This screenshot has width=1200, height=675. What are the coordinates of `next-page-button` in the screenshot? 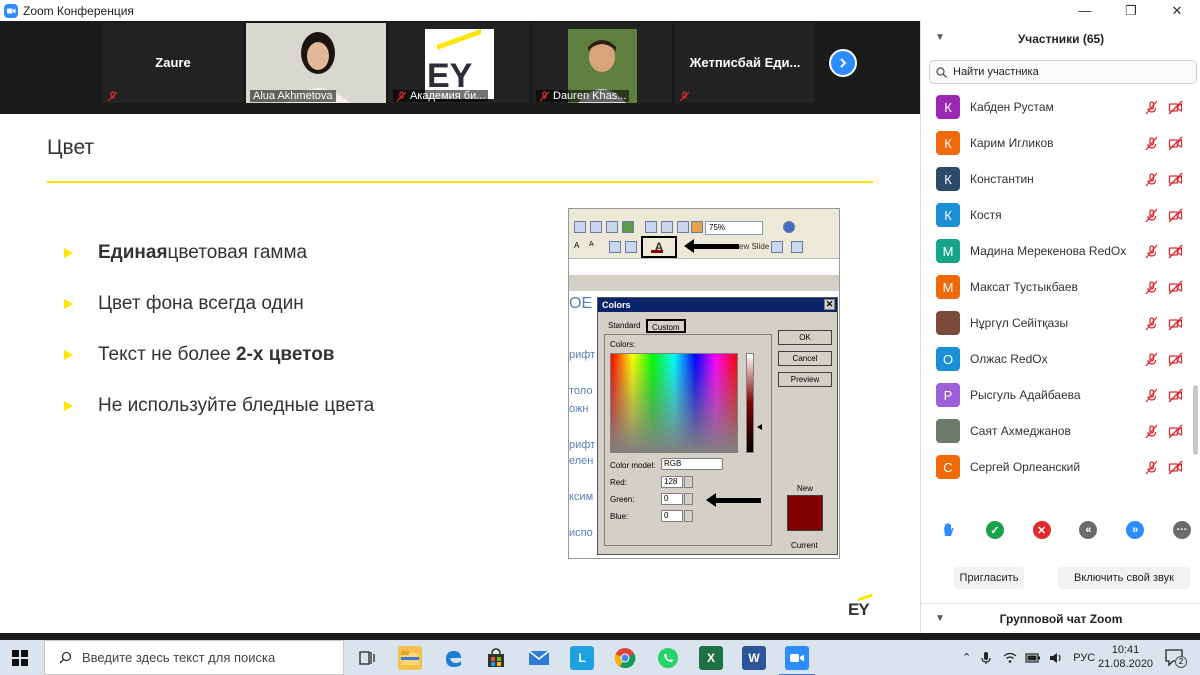 It's located at (843, 63).